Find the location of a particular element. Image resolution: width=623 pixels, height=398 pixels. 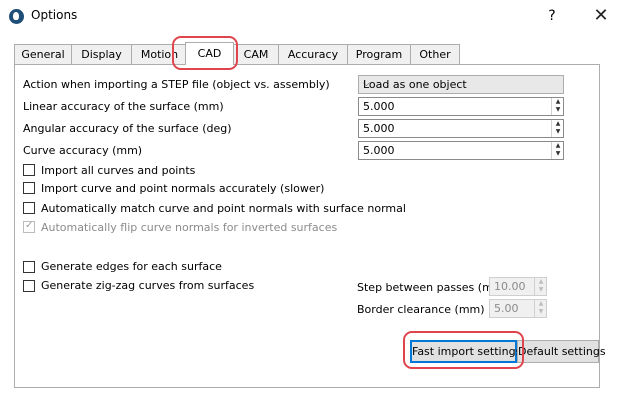

title-bar: Options ? ✕ is located at coordinates (311, 16).